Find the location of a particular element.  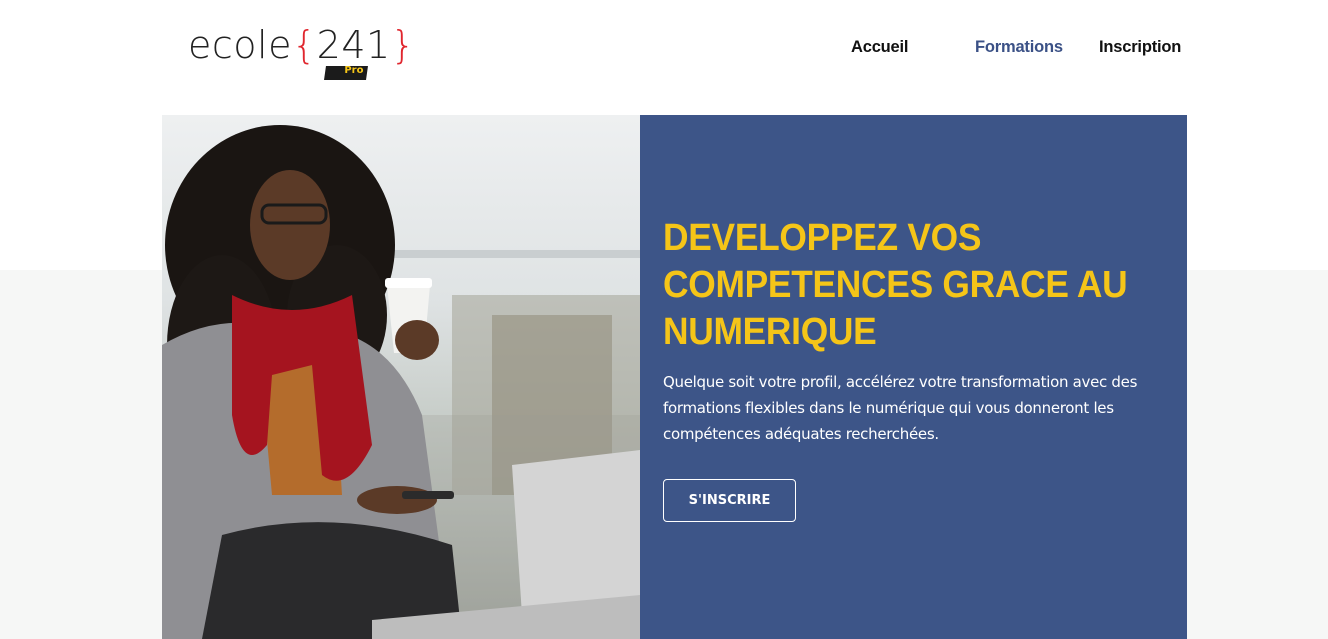

nav-item-accueil: Accueil is located at coordinates (879, 47).